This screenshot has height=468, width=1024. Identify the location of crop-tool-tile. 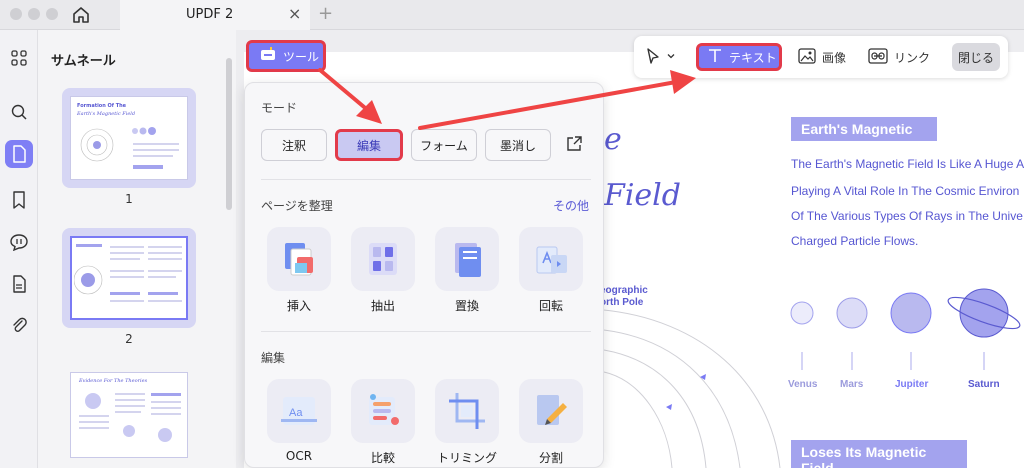
(467, 411).